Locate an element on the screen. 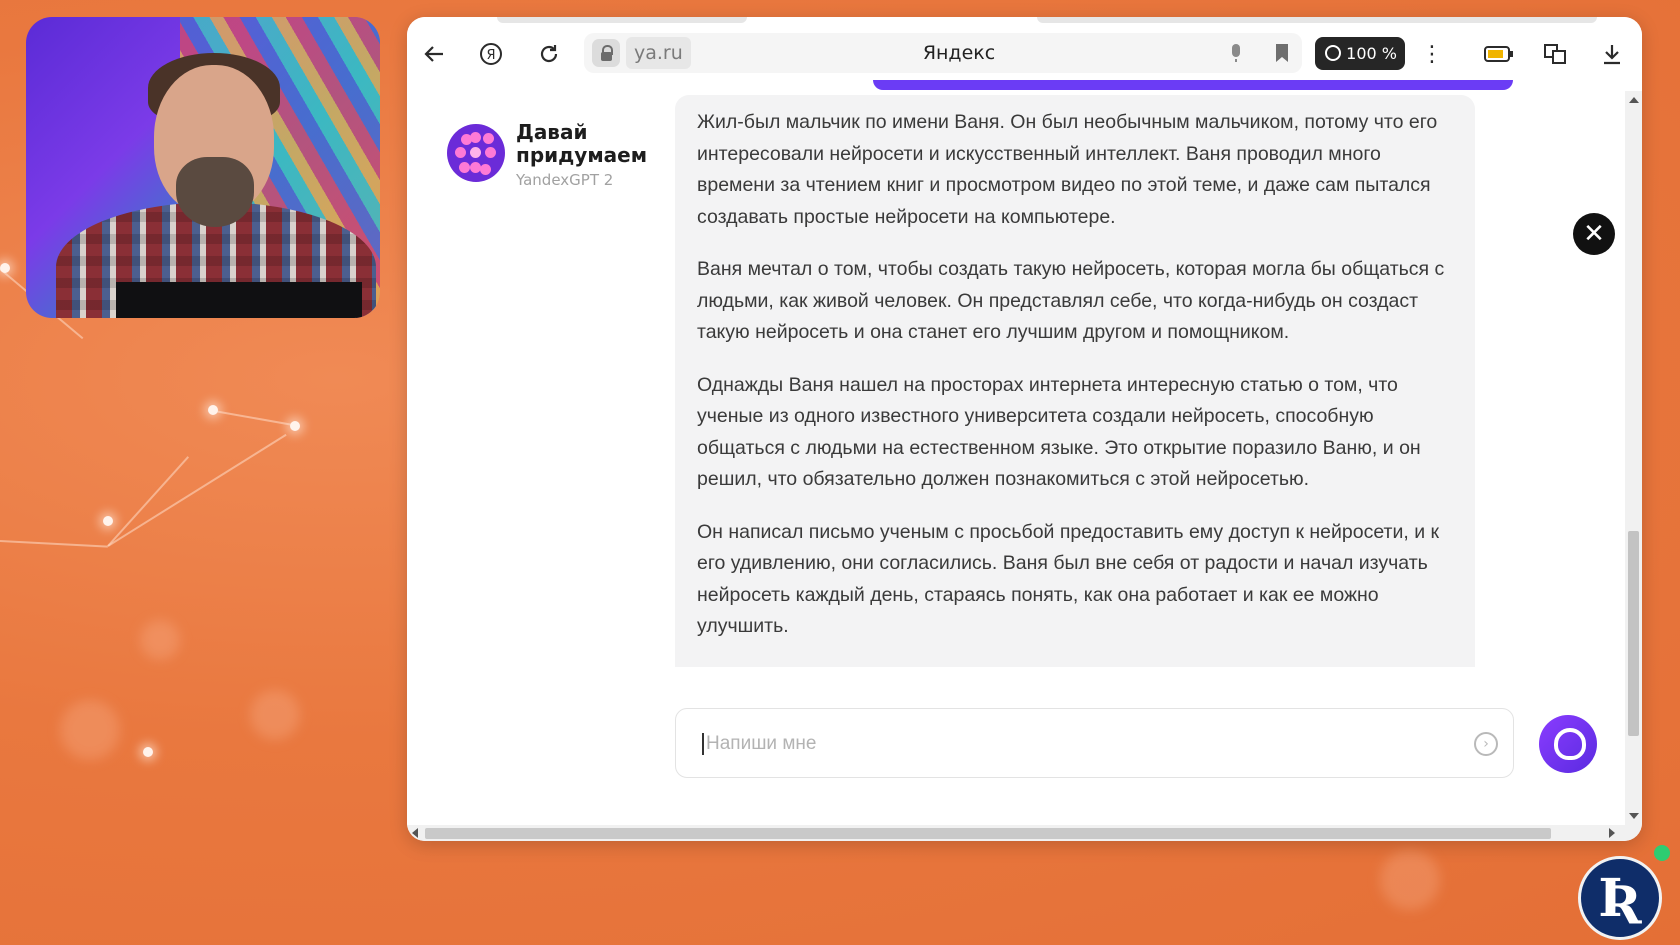 This screenshot has width=1680, height=945. download-icon is located at coordinates (1612, 54).